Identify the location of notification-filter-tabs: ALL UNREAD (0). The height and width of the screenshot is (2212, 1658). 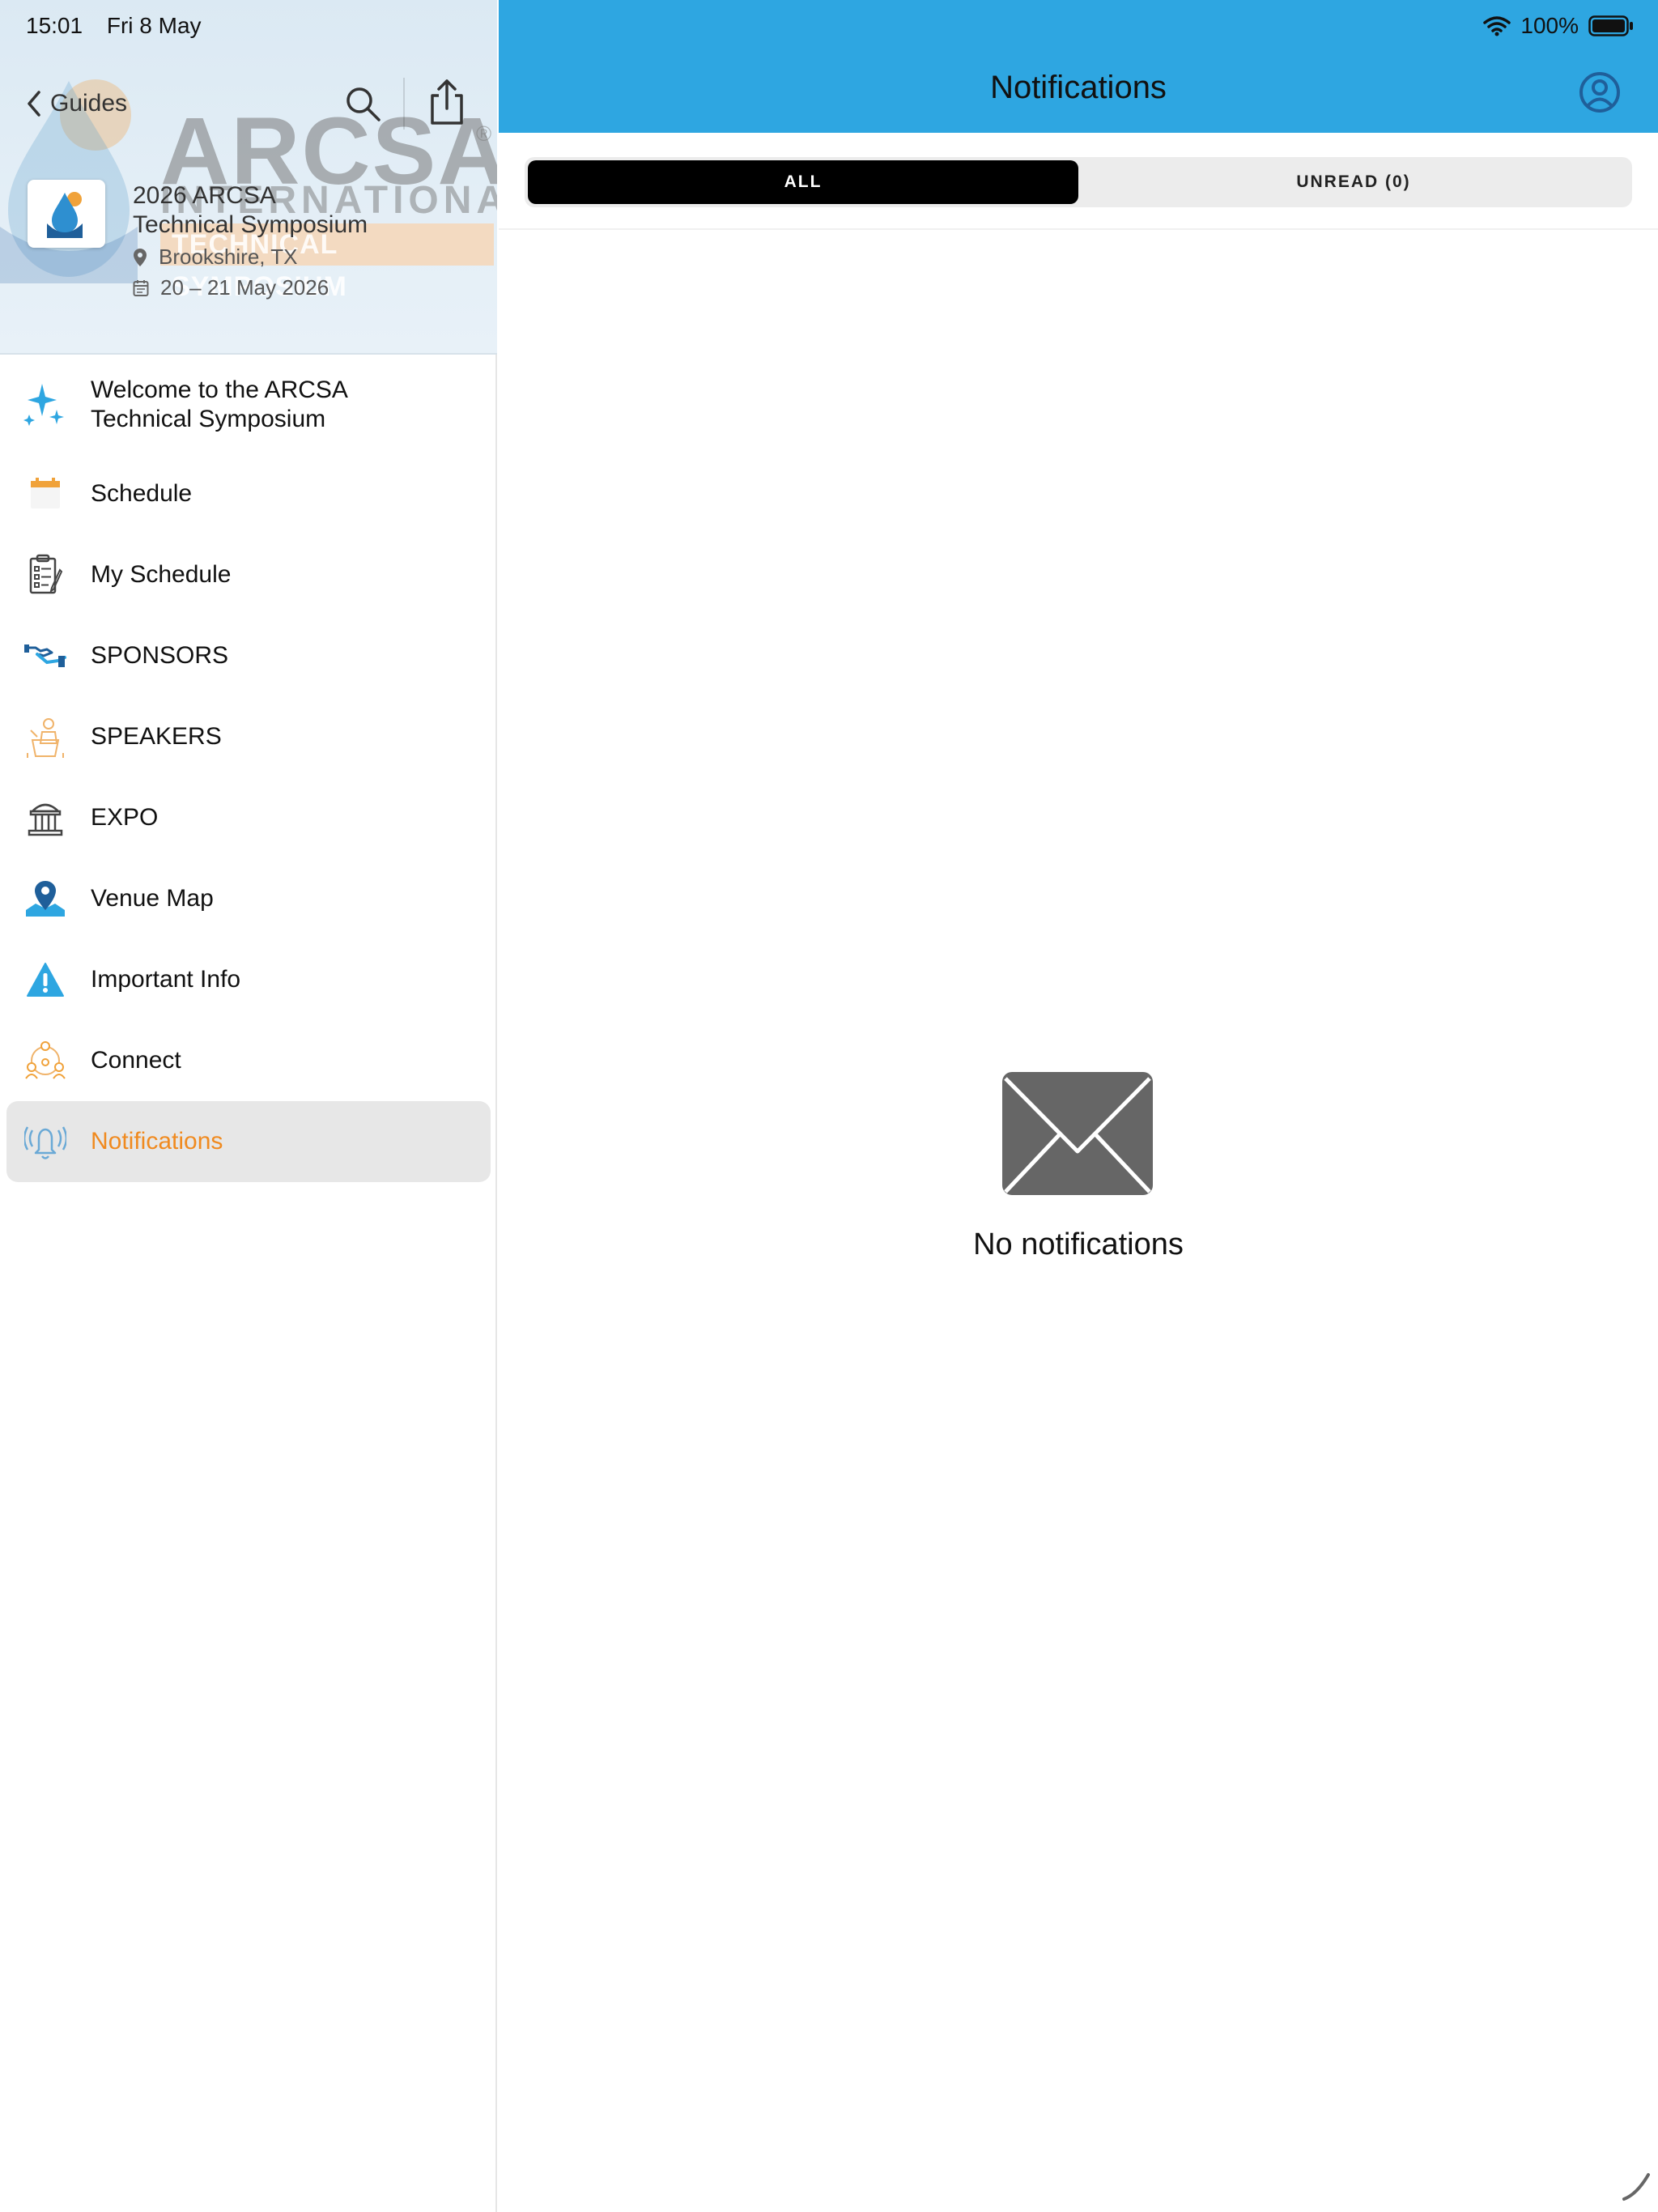
(1078, 182).